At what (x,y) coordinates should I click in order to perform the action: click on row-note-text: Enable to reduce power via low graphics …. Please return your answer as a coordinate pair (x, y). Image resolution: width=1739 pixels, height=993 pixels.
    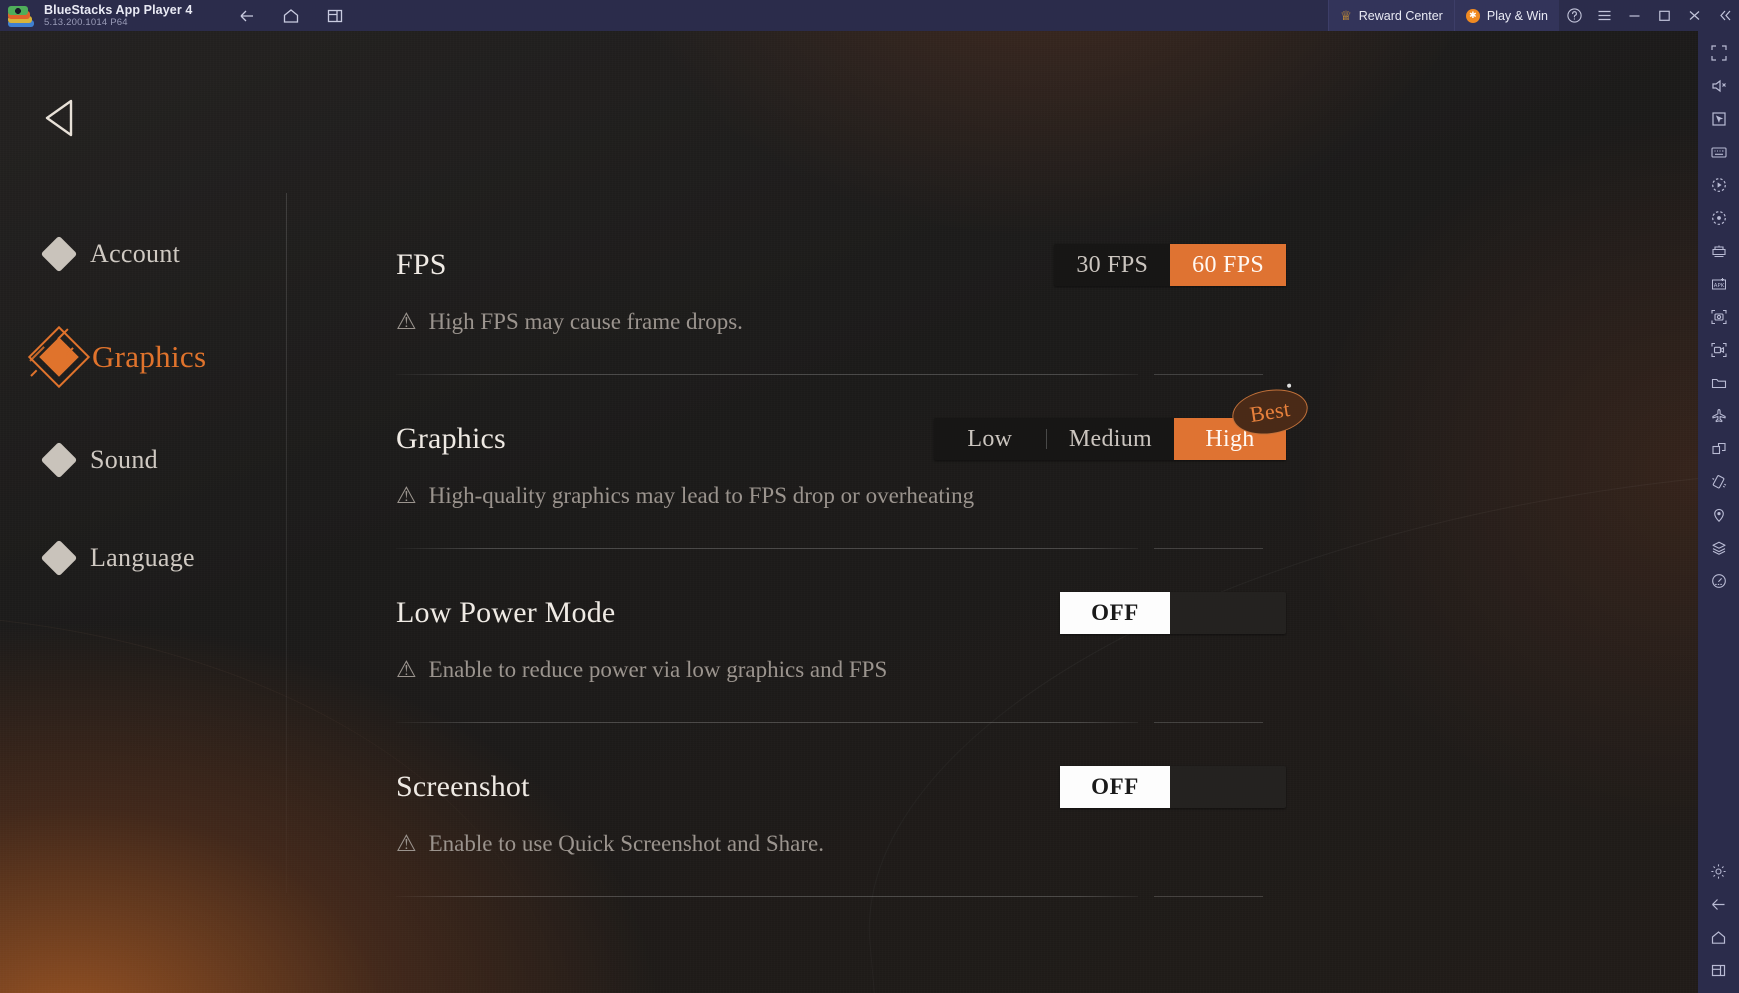
    Looking at the image, I should click on (658, 669).